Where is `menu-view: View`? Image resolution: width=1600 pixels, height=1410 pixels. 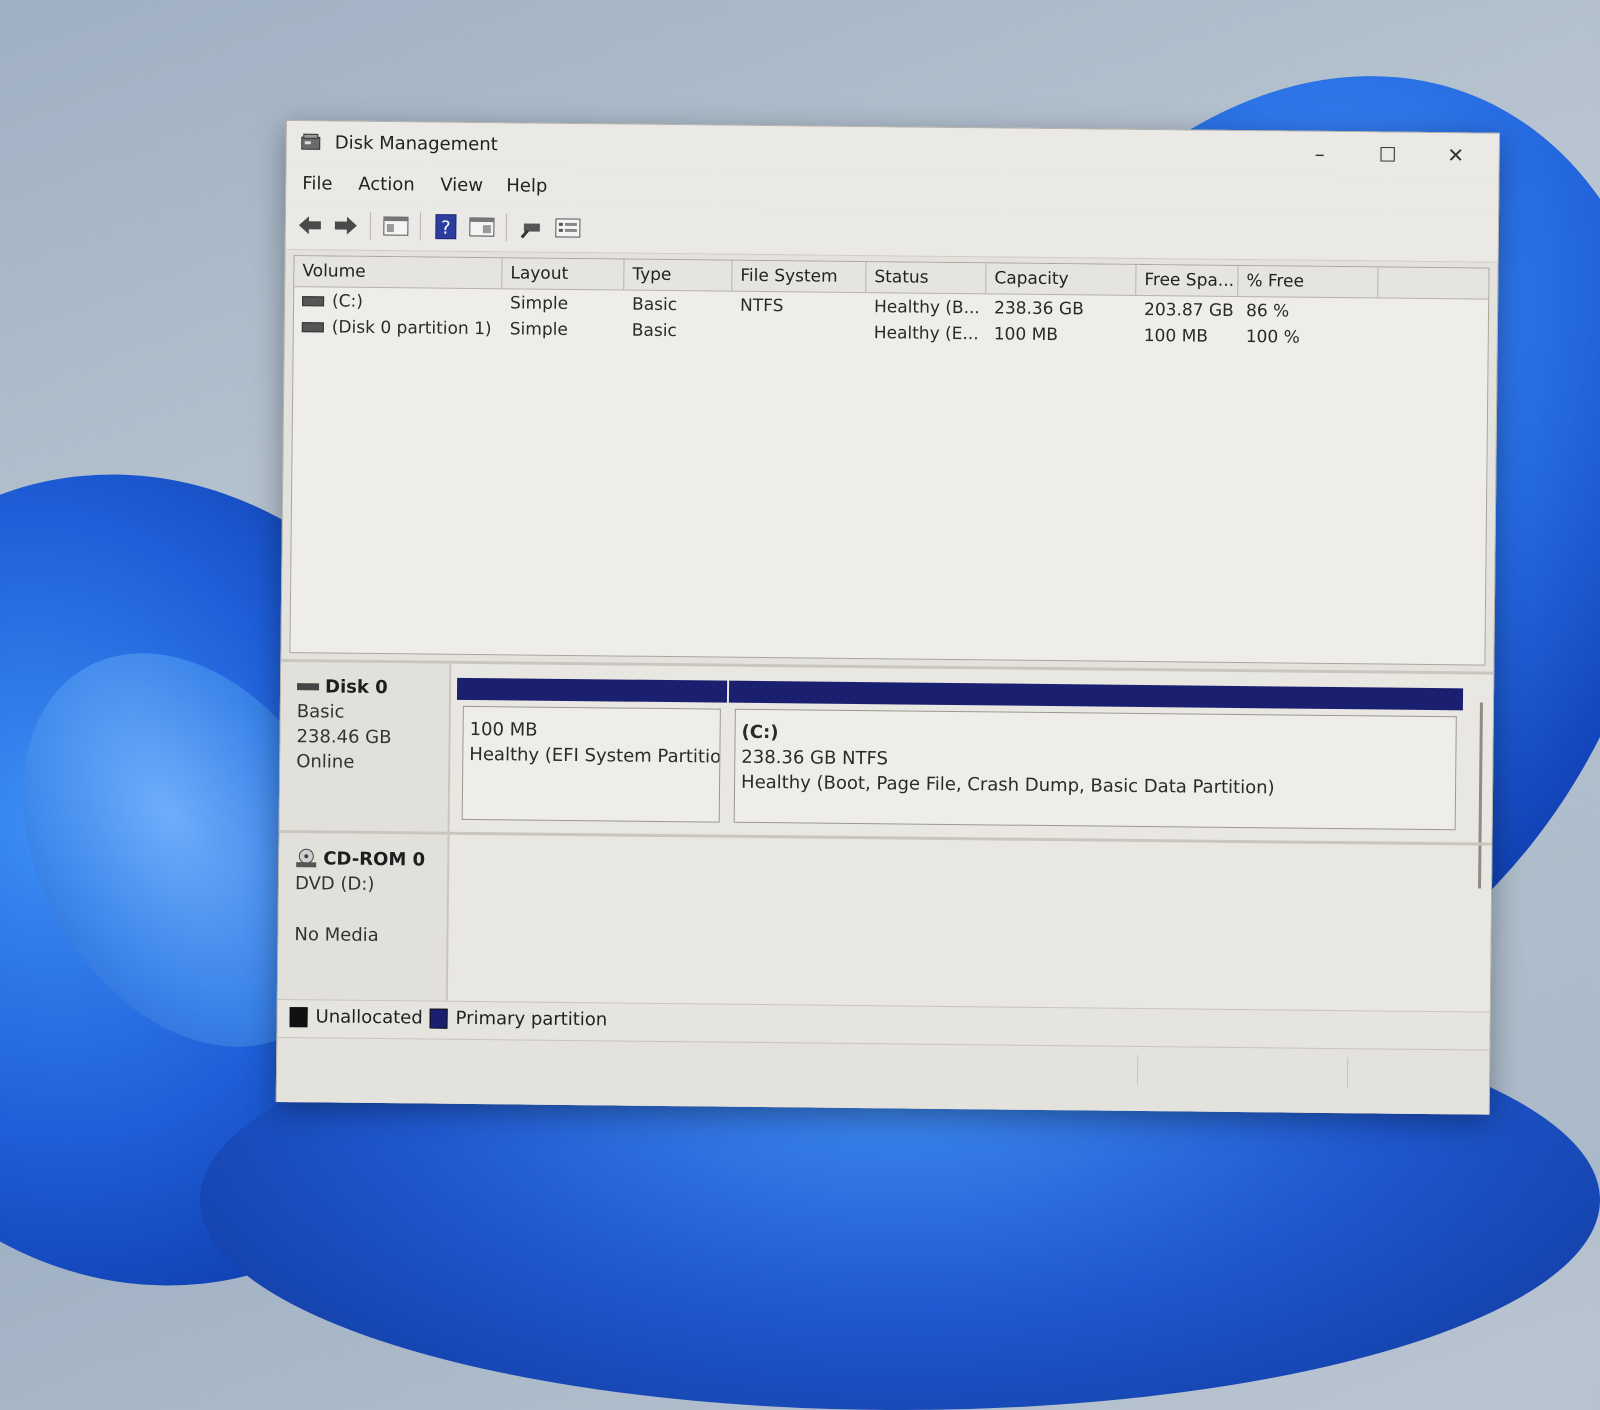 menu-view: View is located at coordinates (461, 185).